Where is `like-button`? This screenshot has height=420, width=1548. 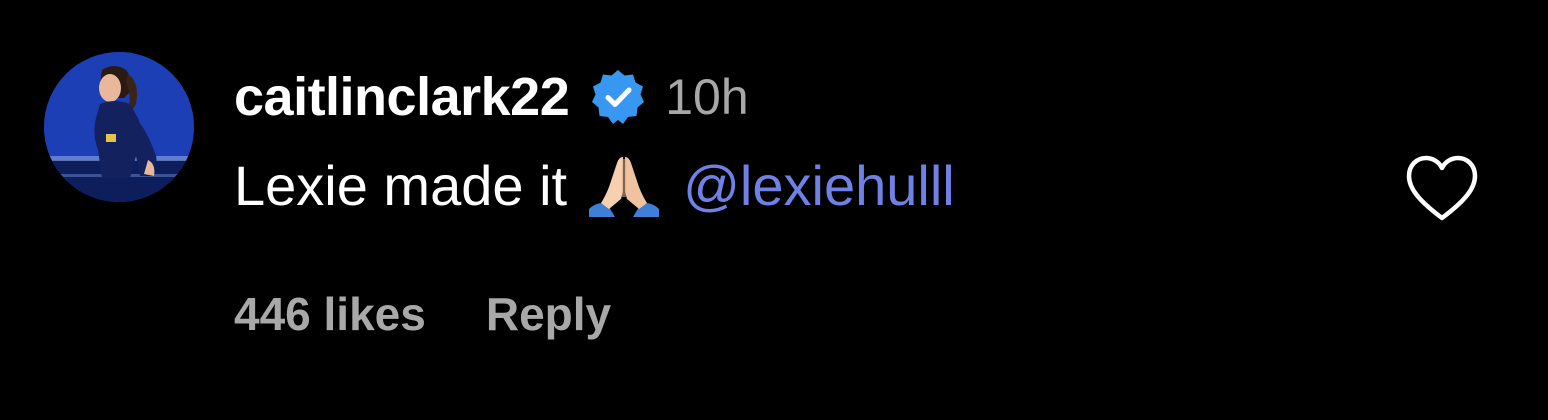
like-button is located at coordinates (1442, 189).